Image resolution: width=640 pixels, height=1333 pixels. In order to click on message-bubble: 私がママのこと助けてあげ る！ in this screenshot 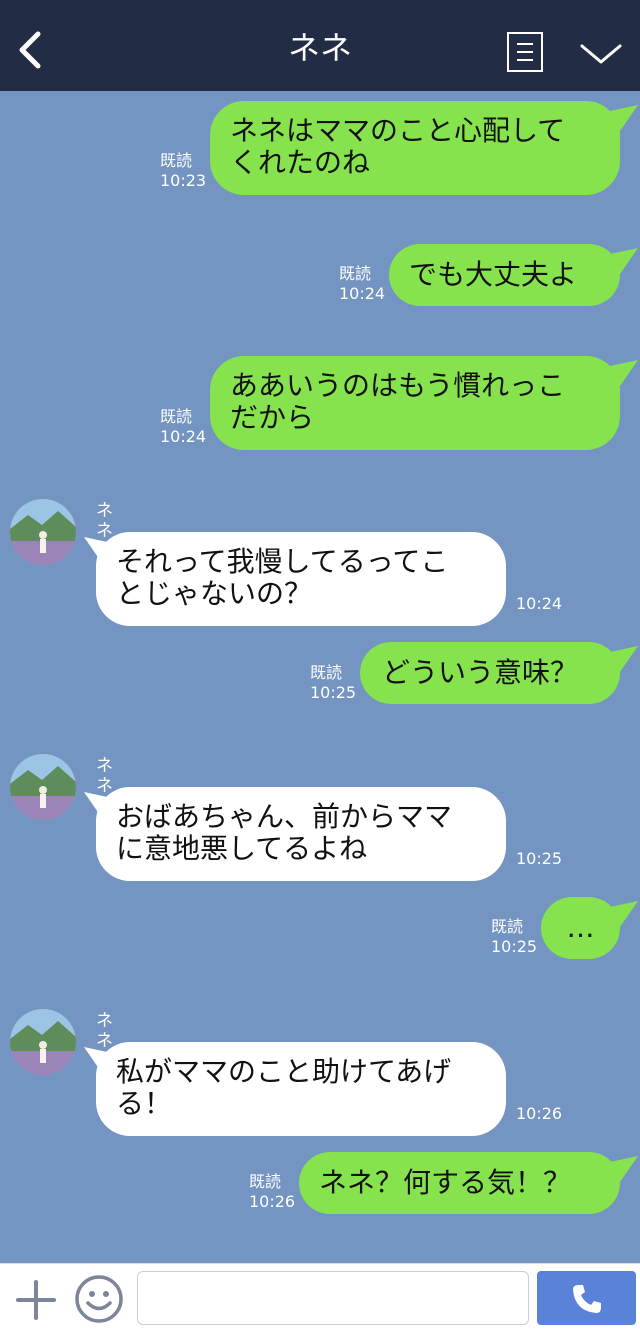, I will do `click(301, 1089)`.